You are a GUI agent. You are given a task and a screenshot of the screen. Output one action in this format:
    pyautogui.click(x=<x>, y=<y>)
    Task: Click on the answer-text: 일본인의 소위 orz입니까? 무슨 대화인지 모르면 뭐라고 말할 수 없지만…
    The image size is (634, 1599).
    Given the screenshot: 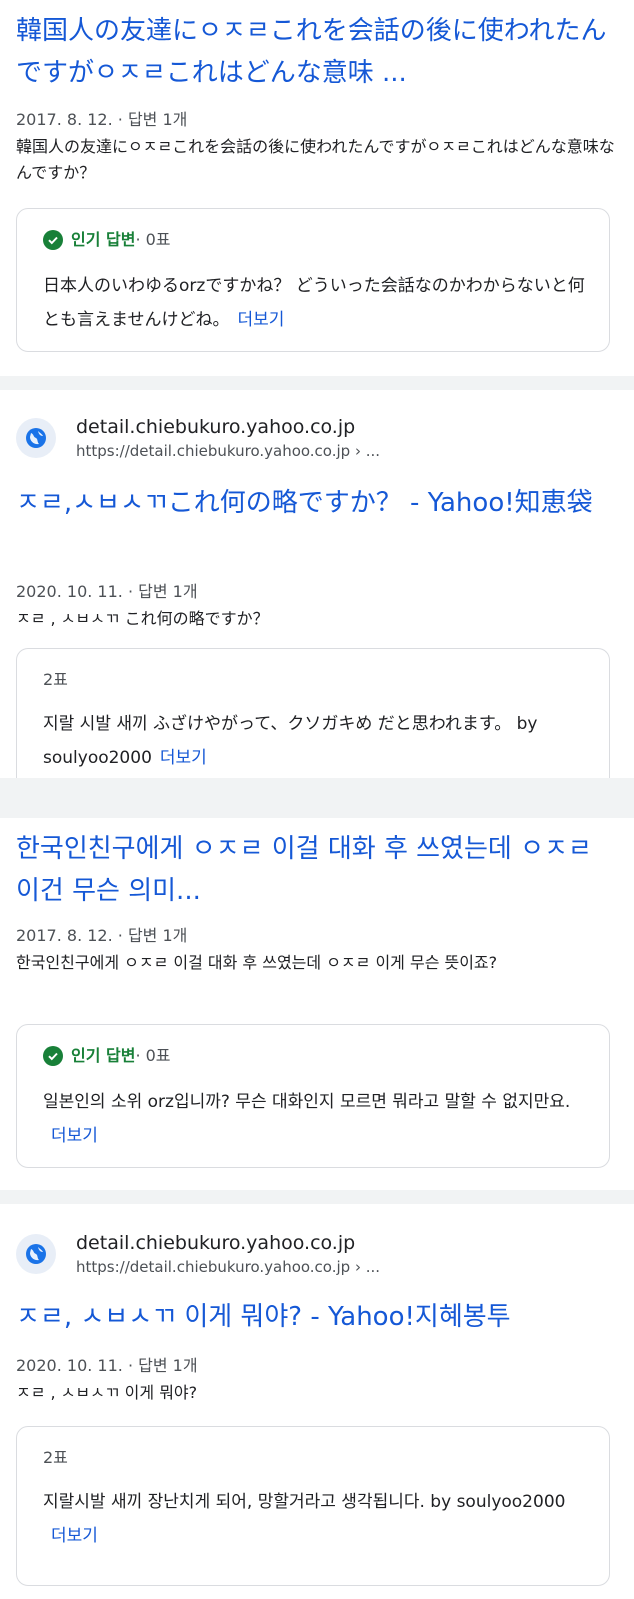 What is the action you would take?
    pyautogui.click(x=307, y=1102)
    